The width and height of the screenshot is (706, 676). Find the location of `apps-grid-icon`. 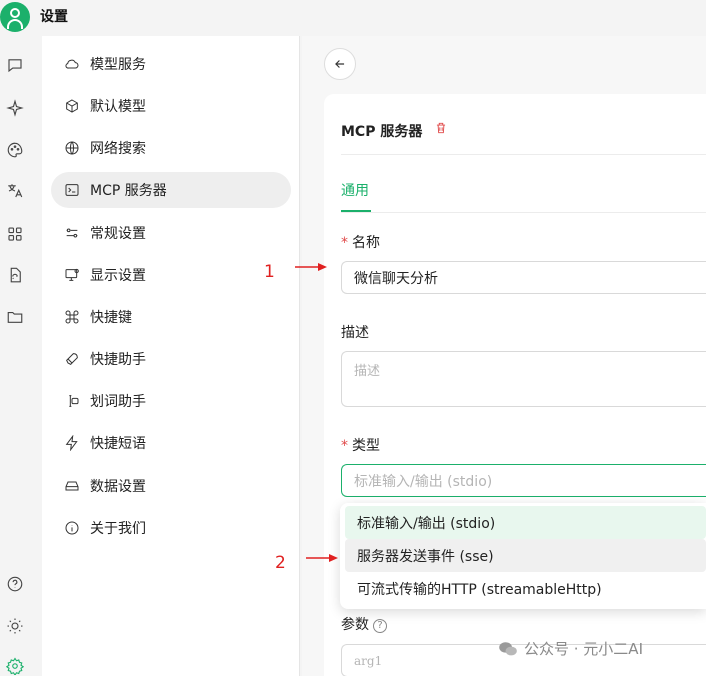

apps-grid-icon is located at coordinates (15, 234).